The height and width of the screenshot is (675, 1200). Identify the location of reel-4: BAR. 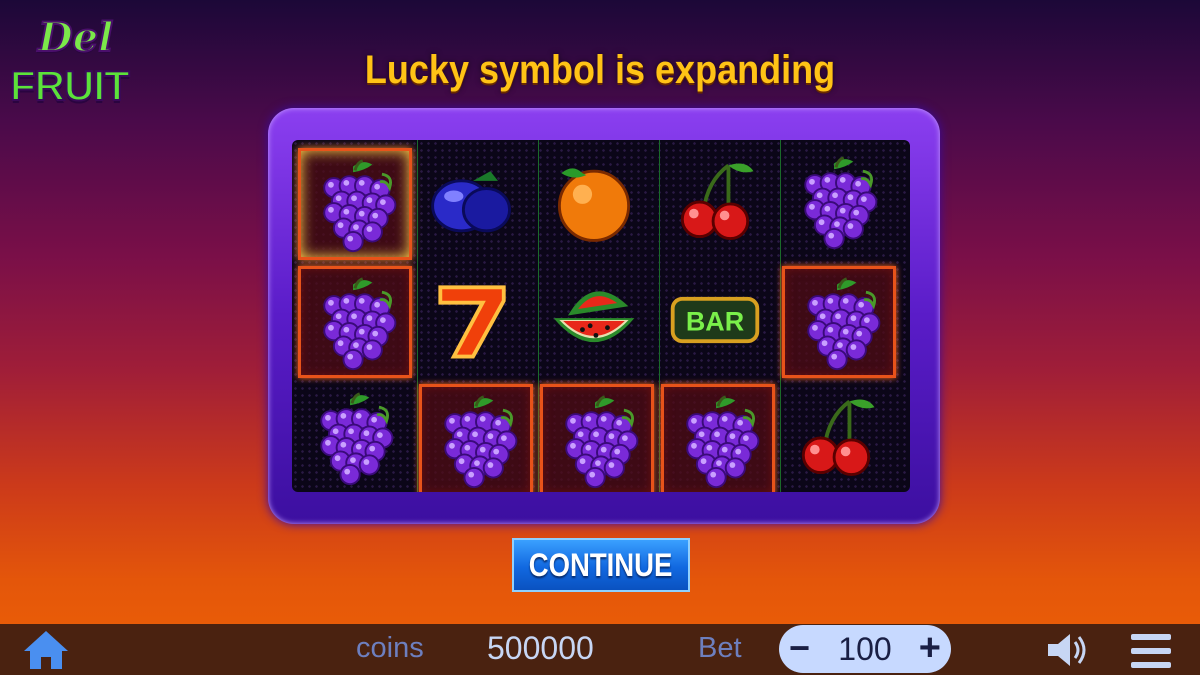
(719, 316).